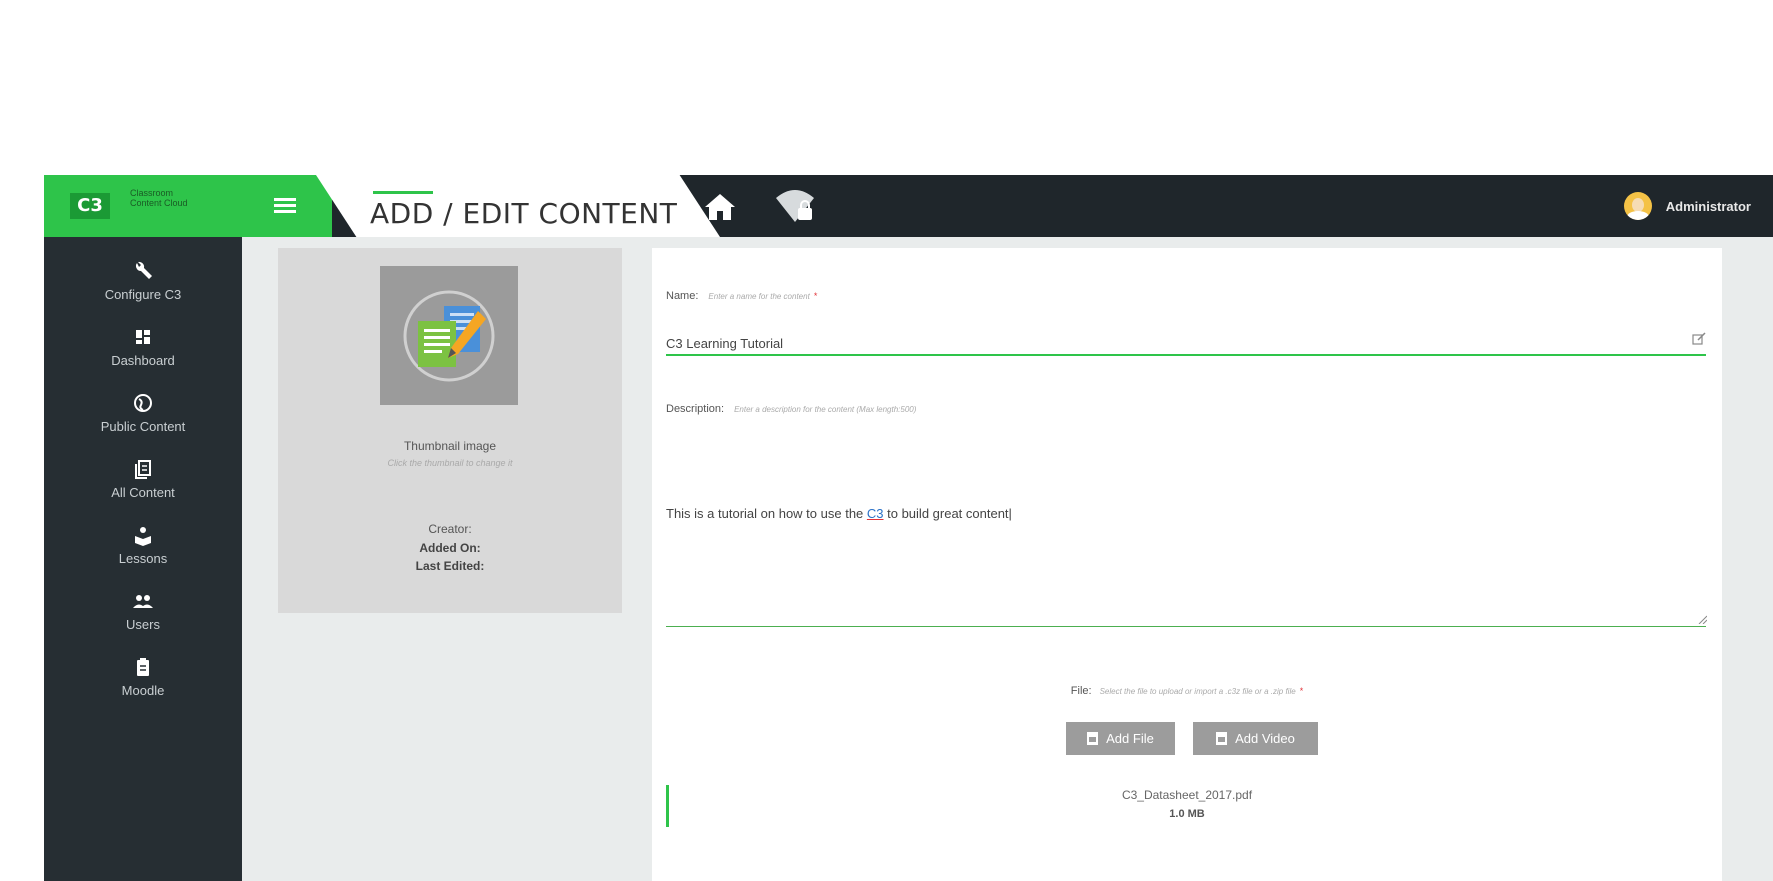 The width and height of the screenshot is (1773, 881). I want to click on name-label-row: Name: Enter a name for the content *, so click(741, 296).